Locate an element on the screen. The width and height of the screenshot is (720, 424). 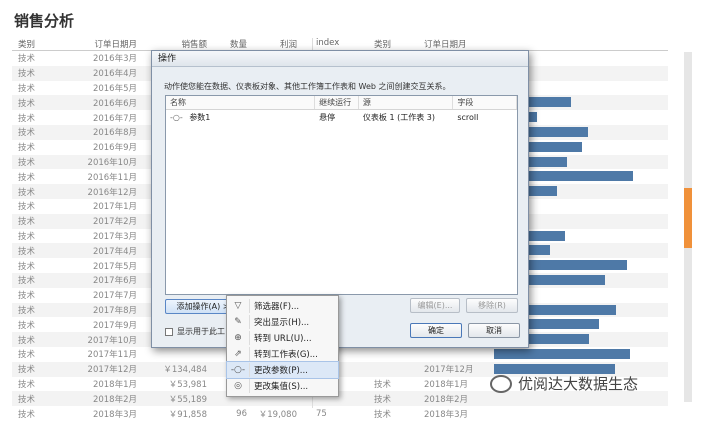
header-quantity: 数量 is located at coordinates (238, 45).